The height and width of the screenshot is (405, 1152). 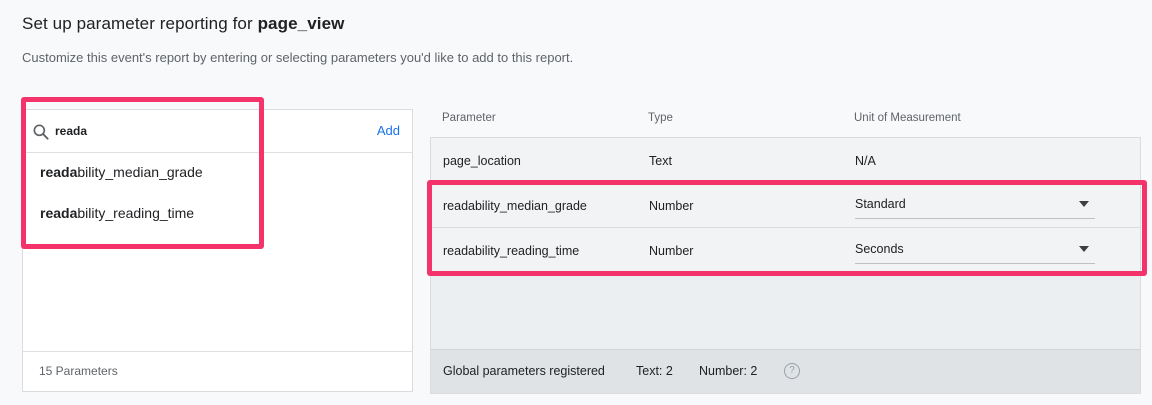 I want to click on suggestion-item: readability_reading_time, so click(x=117, y=213).